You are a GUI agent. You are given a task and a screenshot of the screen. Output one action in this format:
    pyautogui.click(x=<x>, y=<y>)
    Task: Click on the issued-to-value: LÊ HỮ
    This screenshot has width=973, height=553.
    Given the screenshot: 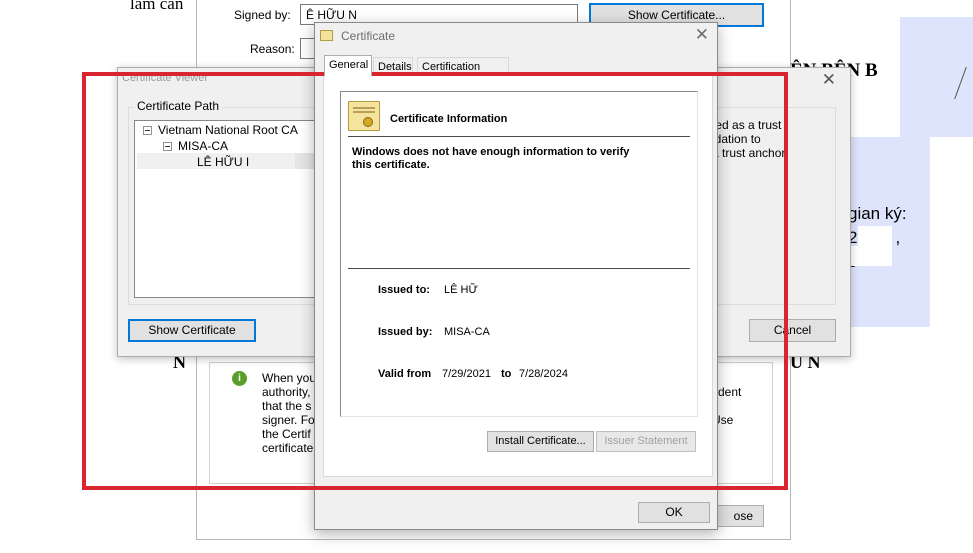 What is the action you would take?
    pyautogui.click(x=461, y=290)
    